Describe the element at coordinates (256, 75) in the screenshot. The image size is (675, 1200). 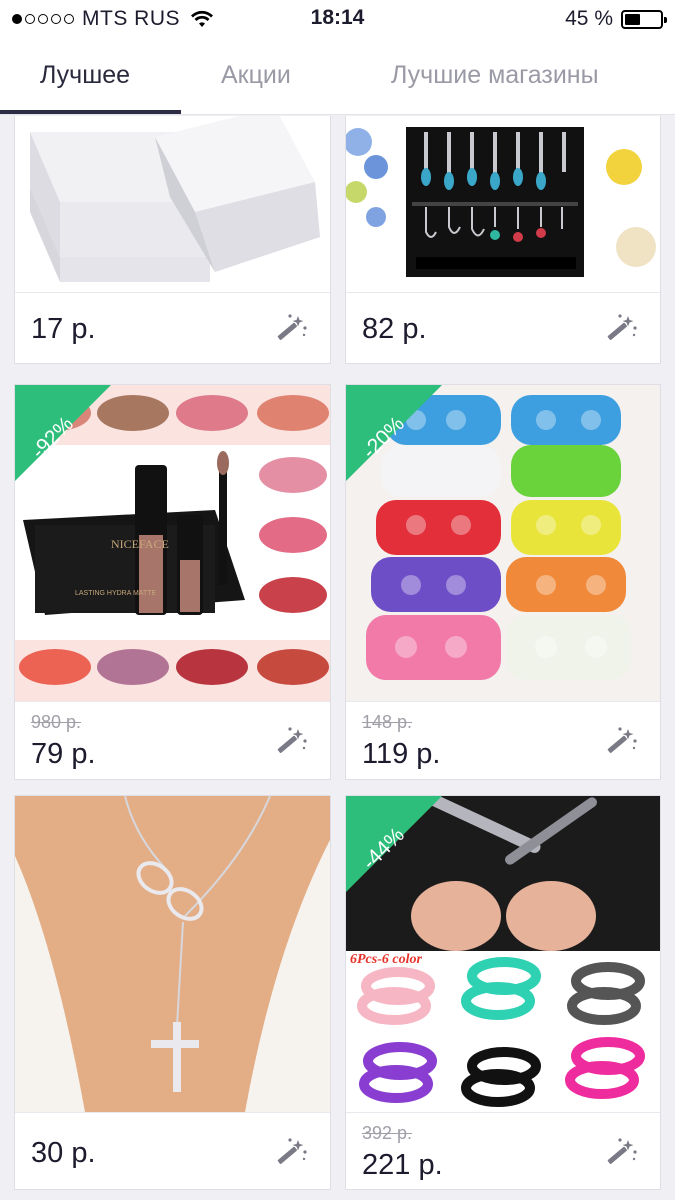
I see `tab-promotions: Акции` at that location.